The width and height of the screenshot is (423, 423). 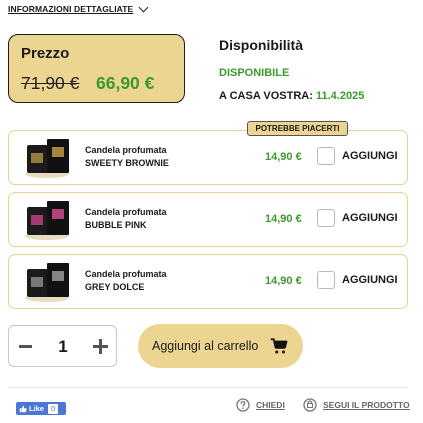 I want to click on detailed-info-toggle: INFORMAZIONI DETTAGLIATE, so click(x=78, y=8).